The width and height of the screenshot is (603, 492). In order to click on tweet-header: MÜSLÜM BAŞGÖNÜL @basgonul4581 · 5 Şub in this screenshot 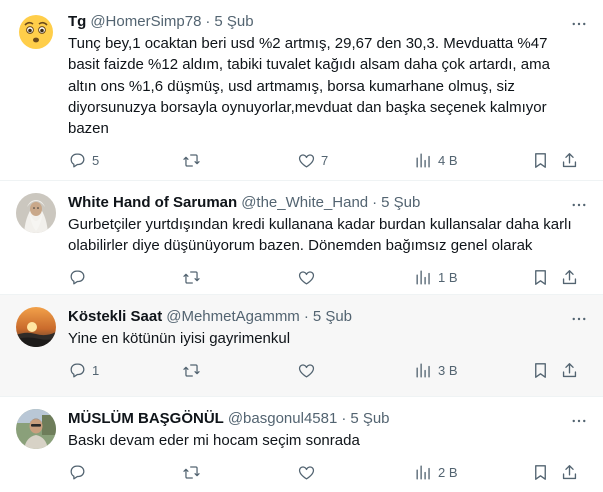, I will do `click(327, 419)`.